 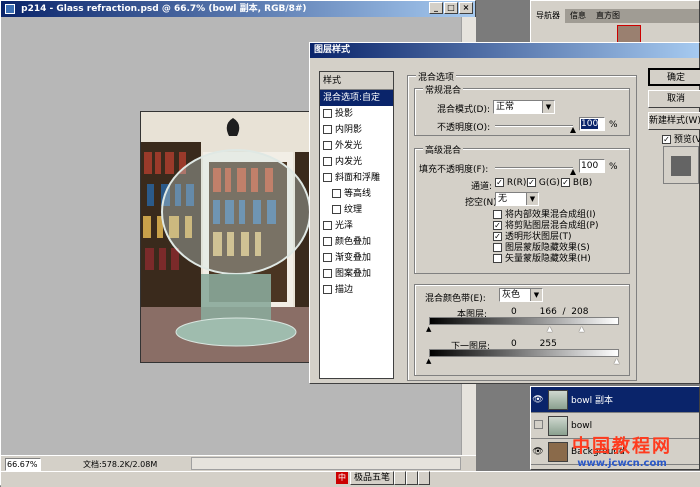 I want to click on style-item-label: 斜面和浮雕, so click(x=358, y=178).